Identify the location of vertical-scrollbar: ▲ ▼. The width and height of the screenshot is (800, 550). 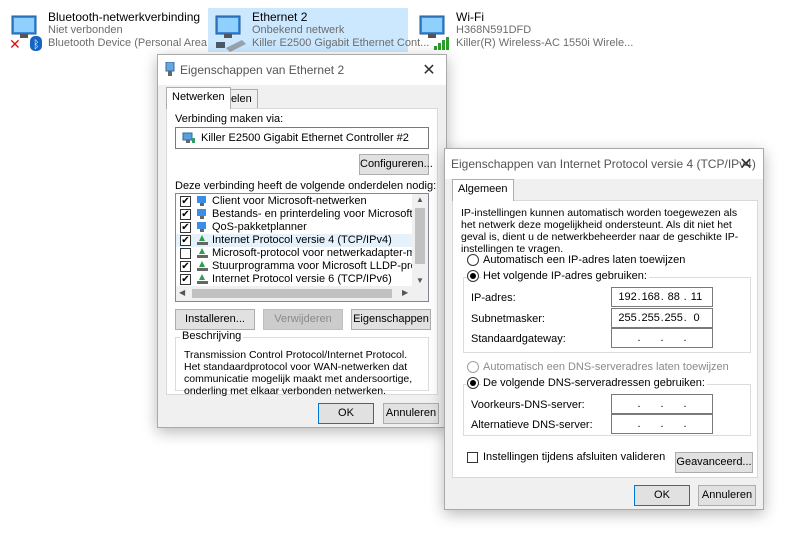
(420, 241).